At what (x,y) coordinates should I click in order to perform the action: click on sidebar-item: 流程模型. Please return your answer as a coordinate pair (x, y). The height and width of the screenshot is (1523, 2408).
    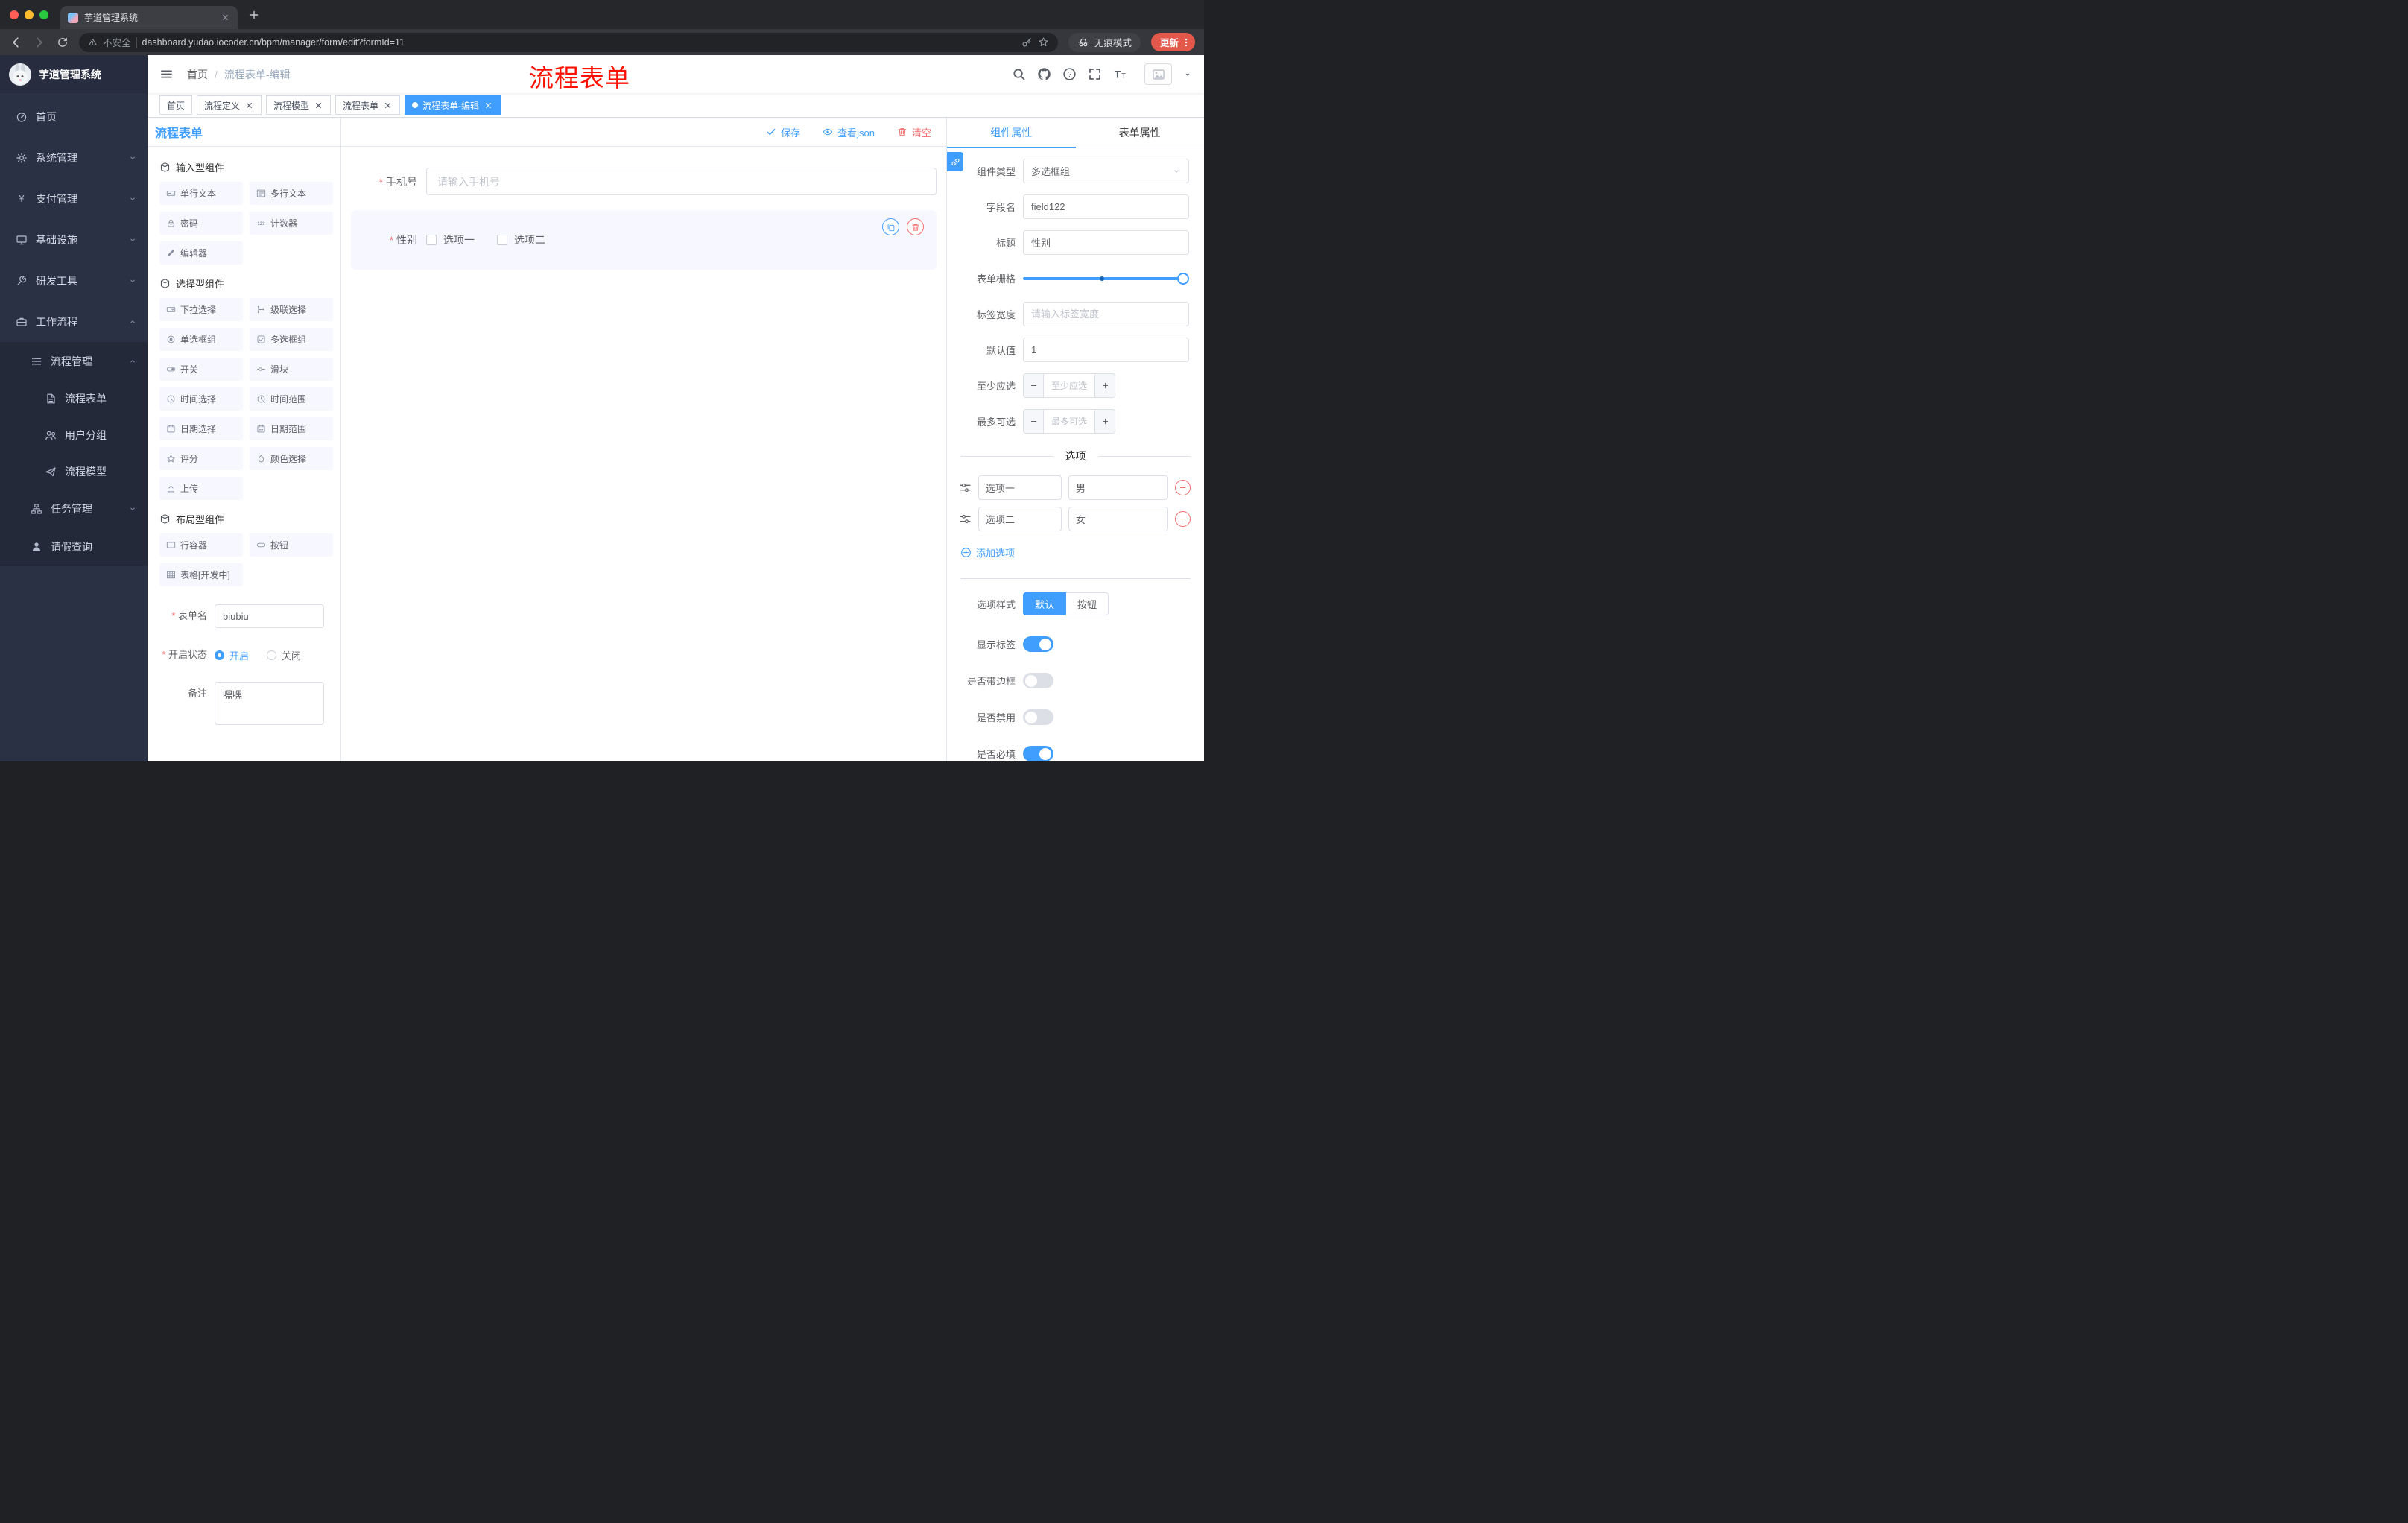
    Looking at the image, I should click on (74, 472).